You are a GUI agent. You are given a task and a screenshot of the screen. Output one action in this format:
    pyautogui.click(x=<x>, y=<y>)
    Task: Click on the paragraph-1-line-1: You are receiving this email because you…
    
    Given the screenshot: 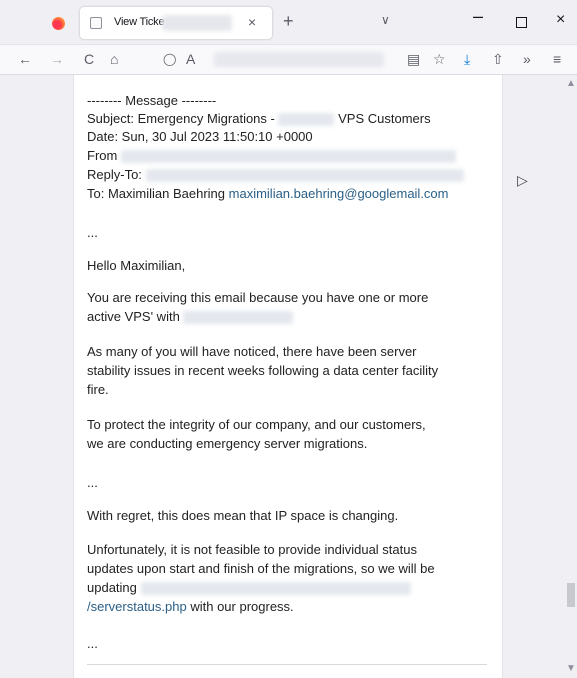 What is the action you would take?
    pyautogui.click(x=258, y=297)
    